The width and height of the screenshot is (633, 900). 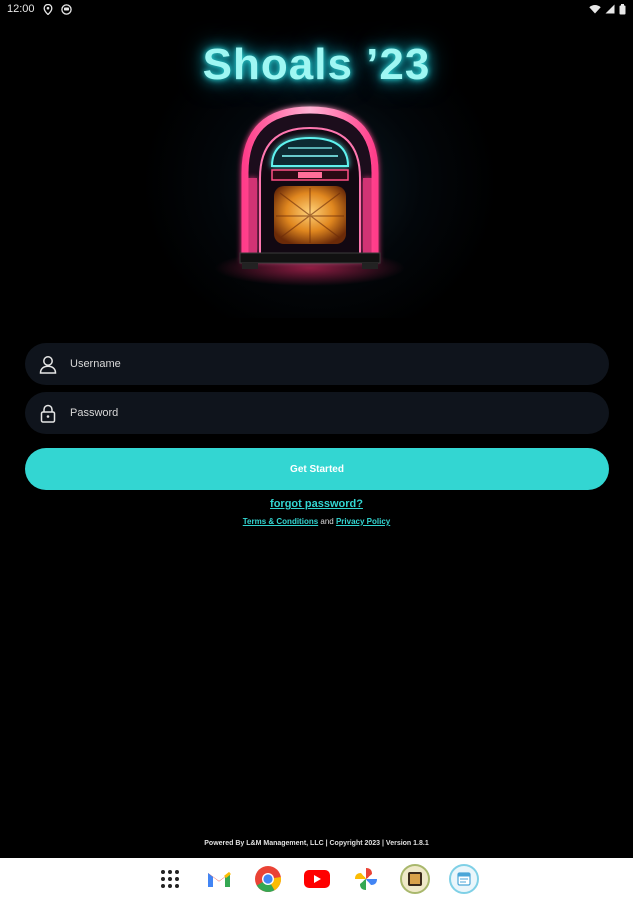 What do you see at coordinates (48, 413) in the screenshot?
I see `lock-icon` at bounding box center [48, 413].